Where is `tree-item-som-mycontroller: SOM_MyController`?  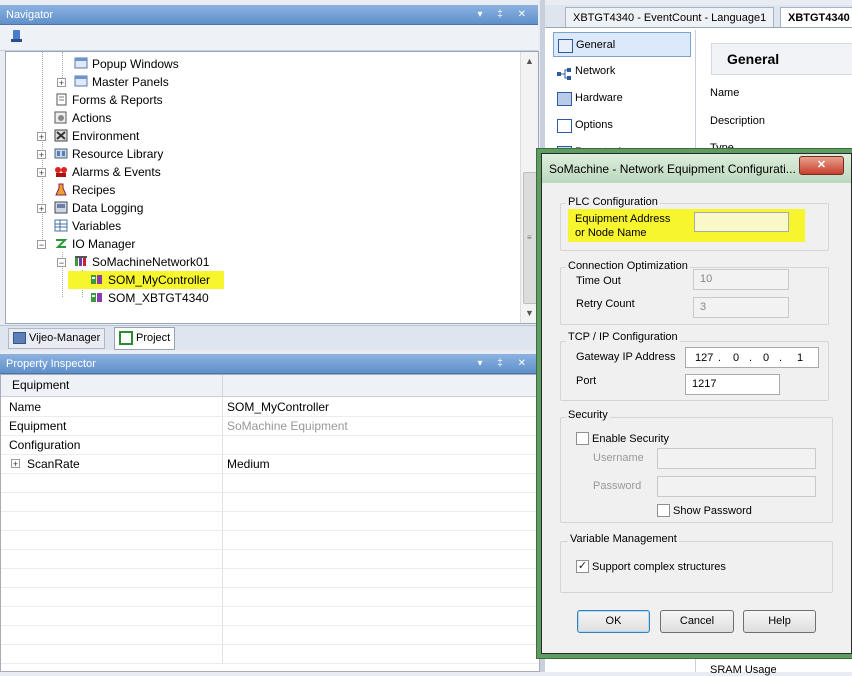
tree-item-som-mycontroller: SOM_MyController is located at coordinates (146, 280).